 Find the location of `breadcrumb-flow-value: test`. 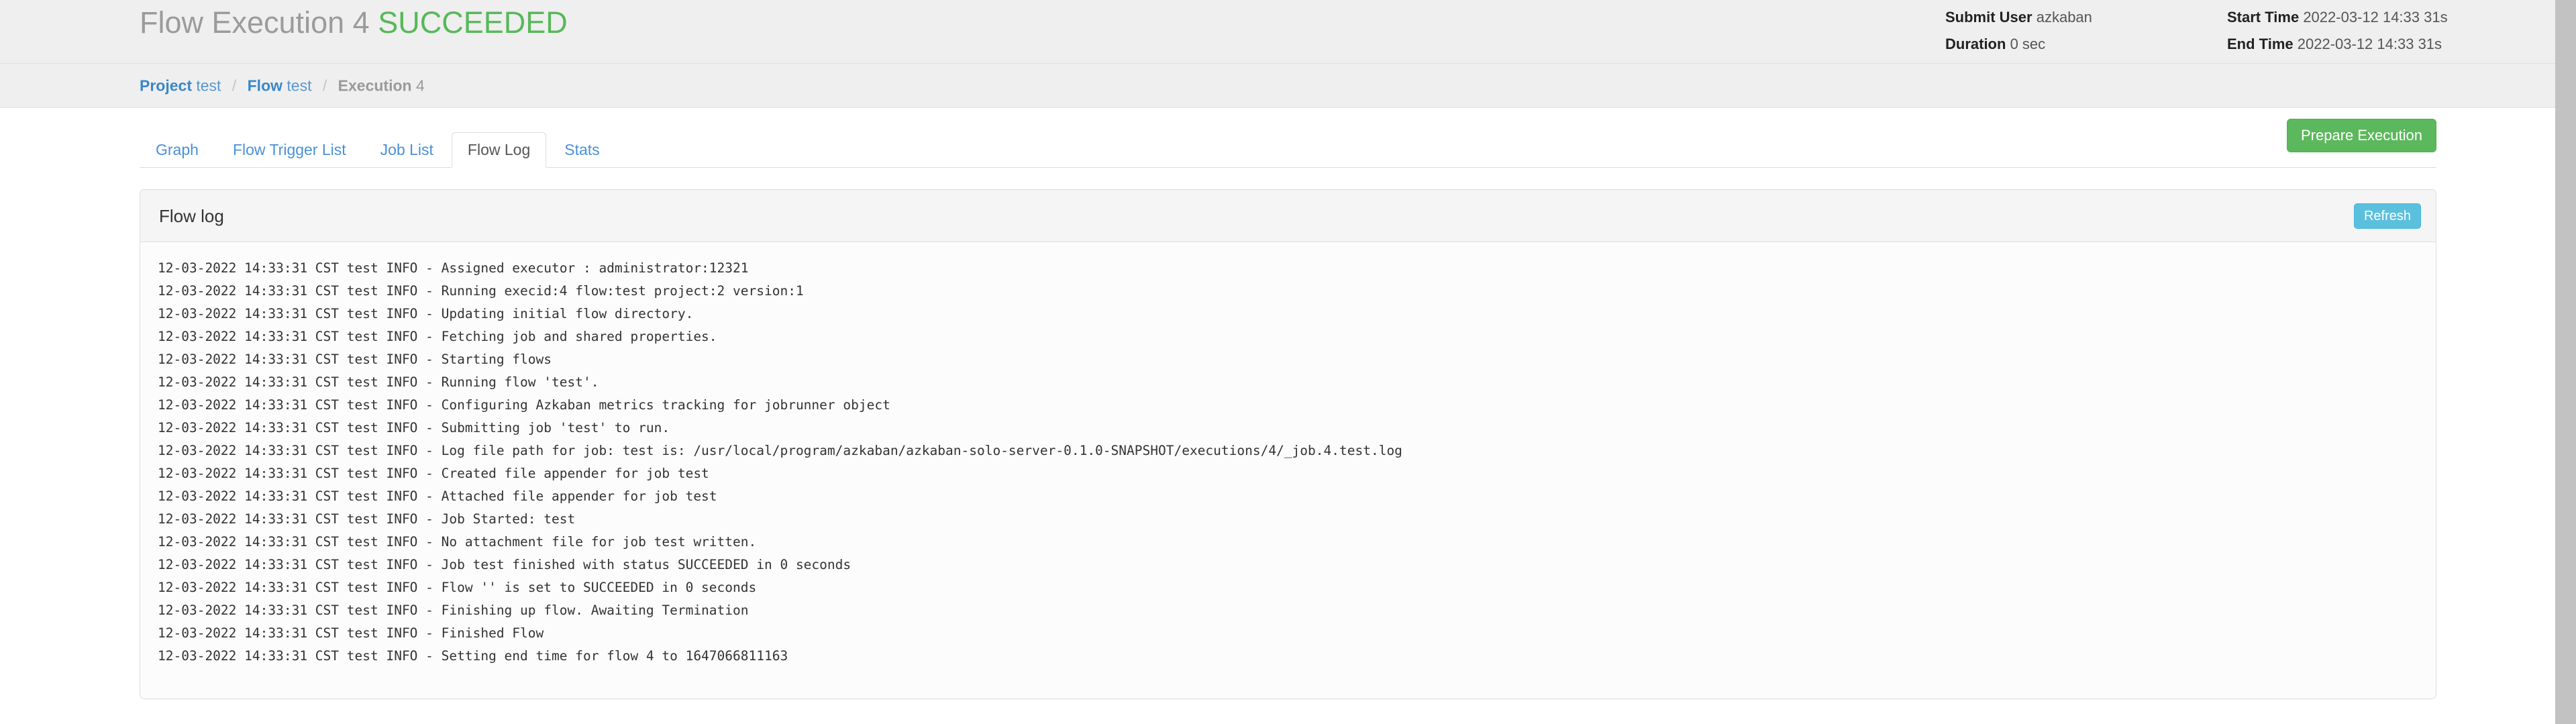

breadcrumb-flow-value: test is located at coordinates (299, 85).